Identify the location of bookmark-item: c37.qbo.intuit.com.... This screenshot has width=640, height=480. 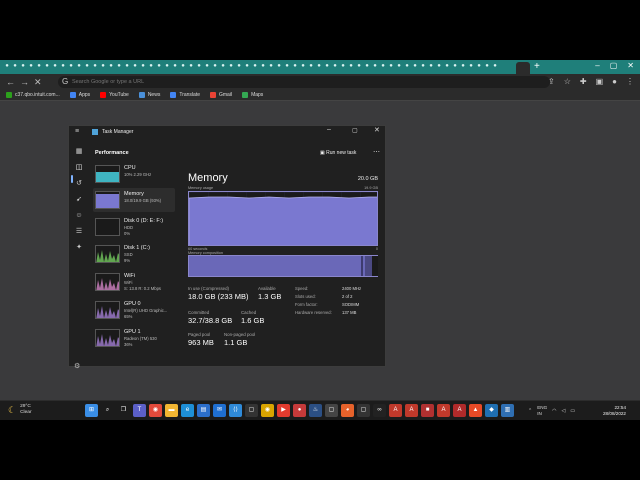
(33, 95).